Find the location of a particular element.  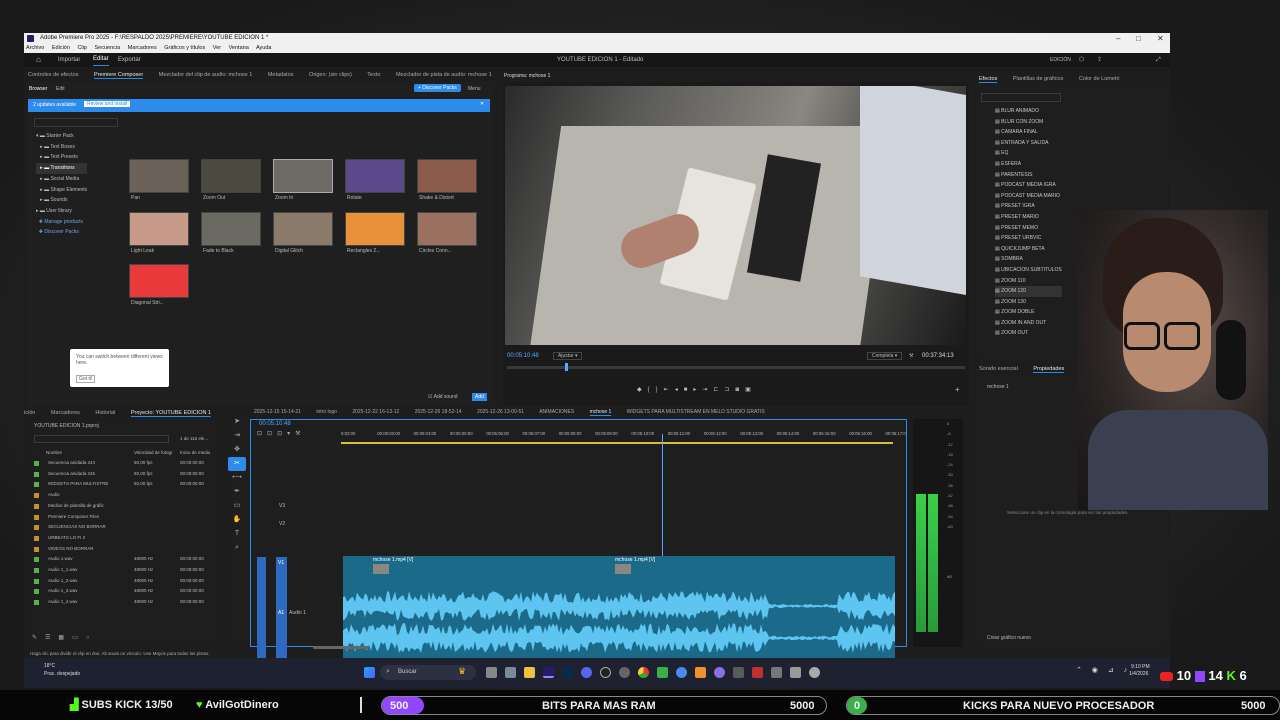

tab-effect-controls: Controles de efectos is located at coordinates (53, 75).